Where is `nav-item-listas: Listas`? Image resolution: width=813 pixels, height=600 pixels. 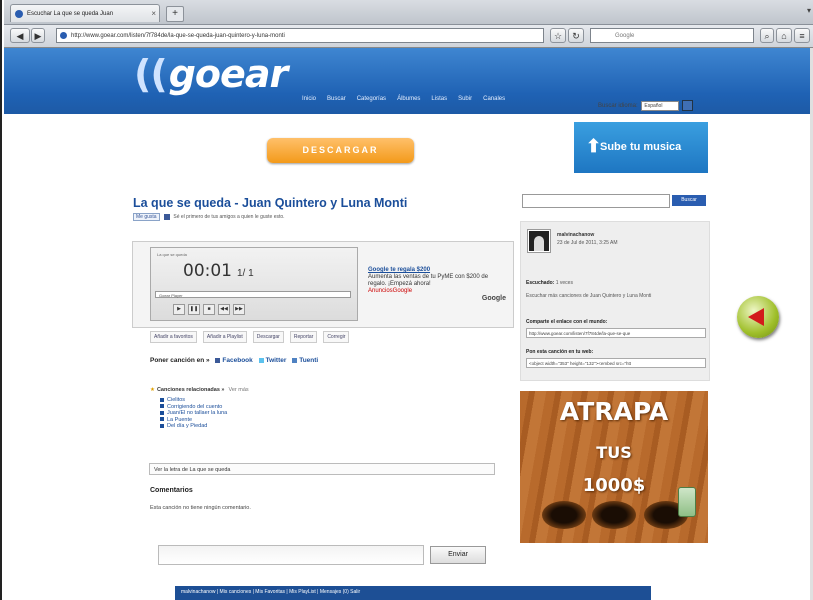 nav-item-listas: Listas is located at coordinates (439, 99).